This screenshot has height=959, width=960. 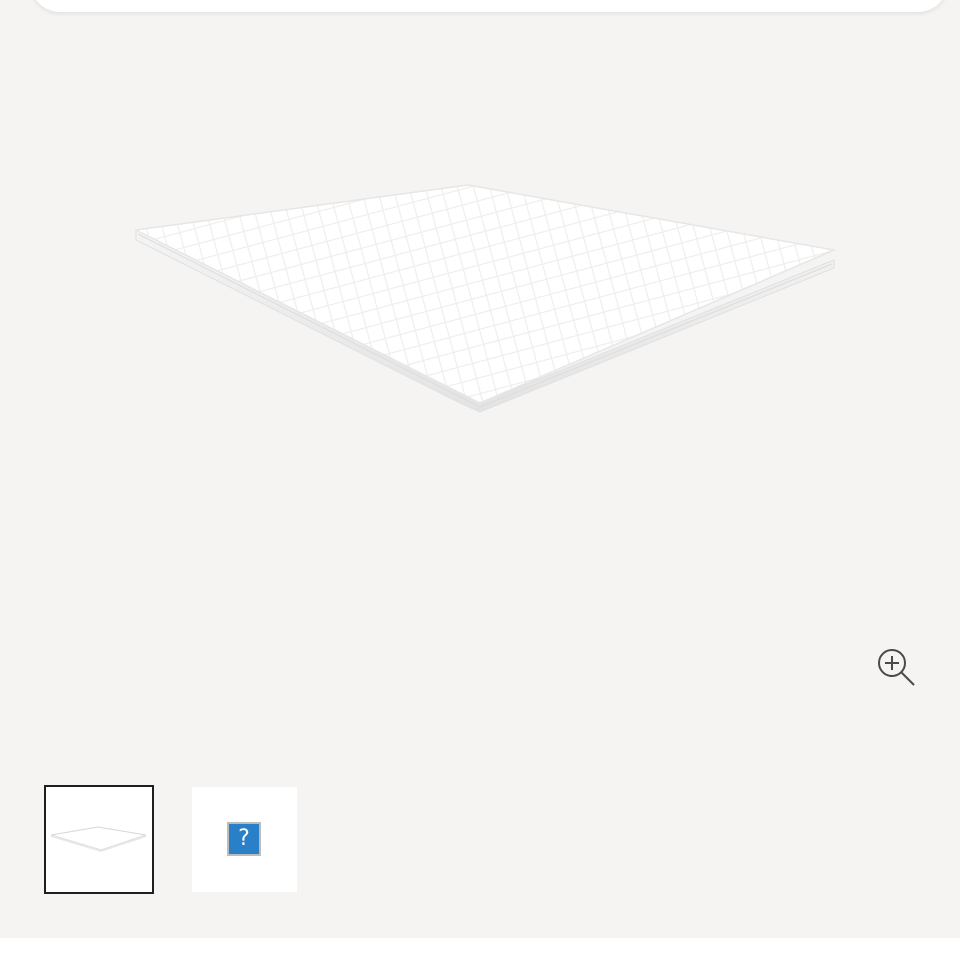 I want to click on thumbnail-broken: ?, so click(x=244, y=839).